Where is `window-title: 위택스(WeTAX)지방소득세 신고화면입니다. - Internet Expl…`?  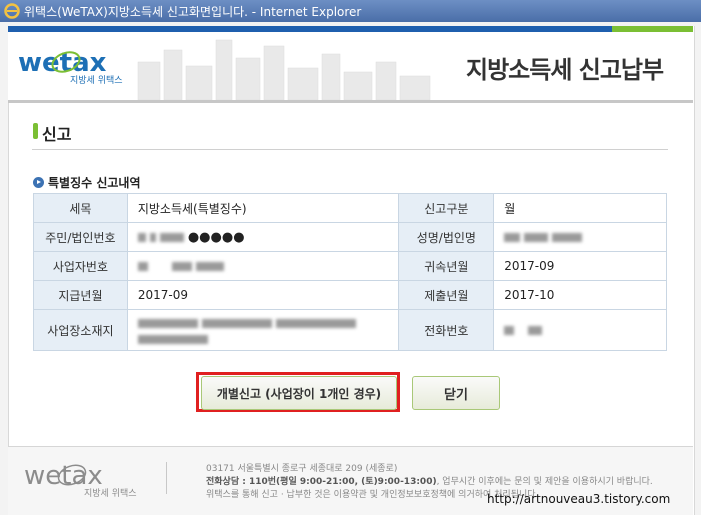
window-title: 위택스(WeTAX)지방소득세 신고화면입니다. - Internet Expl… is located at coordinates (193, 12).